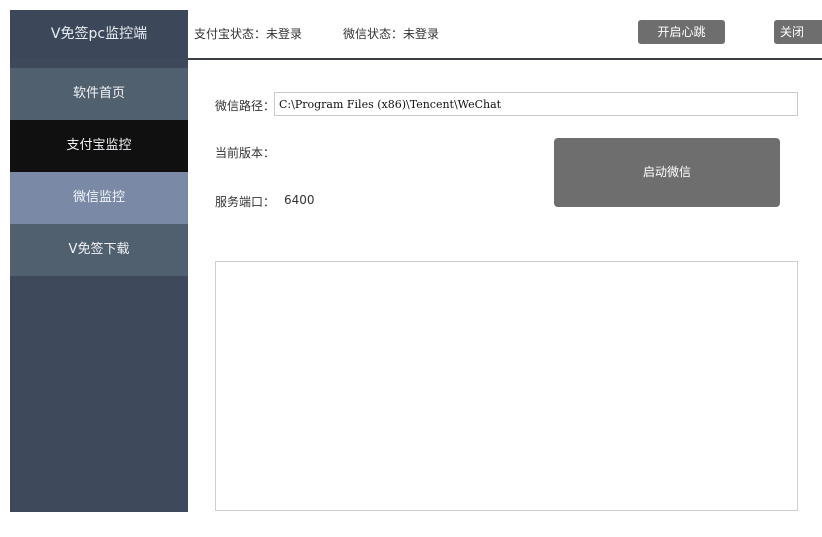 This screenshot has height=537, width=822. Describe the element at coordinates (391, 34) in the screenshot. I see `wechat-status: 微信状态：未登录` at that location.